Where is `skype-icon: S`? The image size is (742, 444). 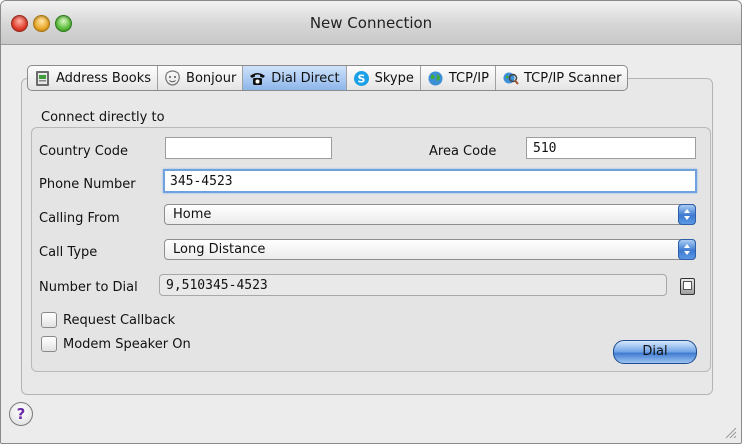 skype-icon: S is located at coordinates (361, 78).